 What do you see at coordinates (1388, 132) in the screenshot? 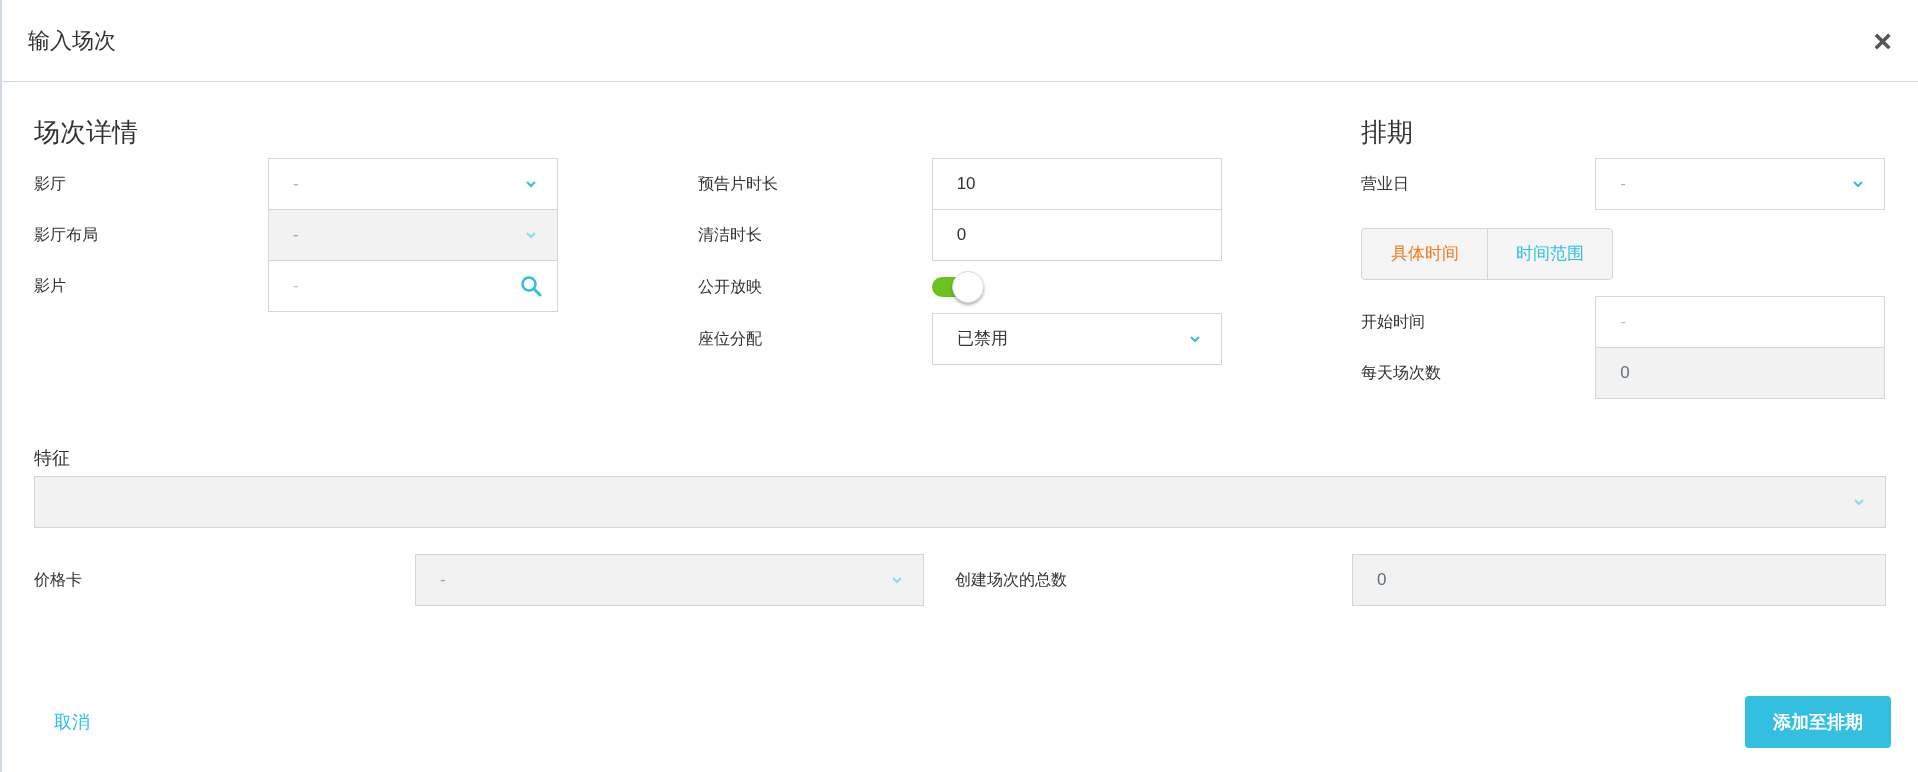
I see `section-heading: 排期` at bounding box center [1388, 132].